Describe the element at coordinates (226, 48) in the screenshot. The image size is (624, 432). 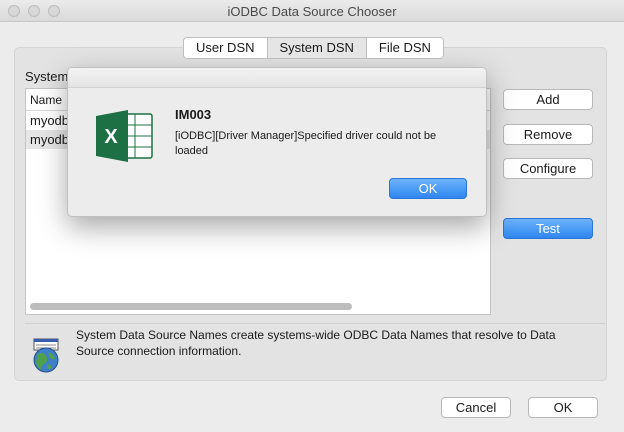
I see `tab-user-dsn: User DSN` at that location.